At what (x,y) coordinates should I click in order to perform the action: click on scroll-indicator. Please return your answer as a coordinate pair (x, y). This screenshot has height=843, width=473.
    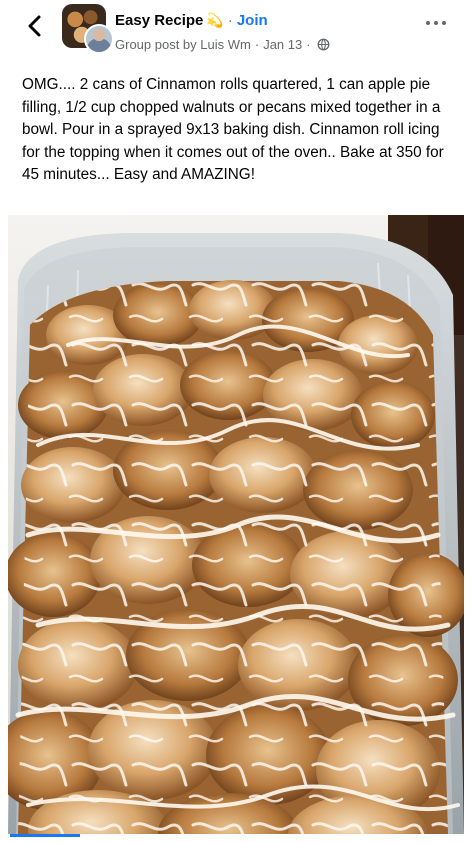
    Looking at the image, I should click on (45, 835).